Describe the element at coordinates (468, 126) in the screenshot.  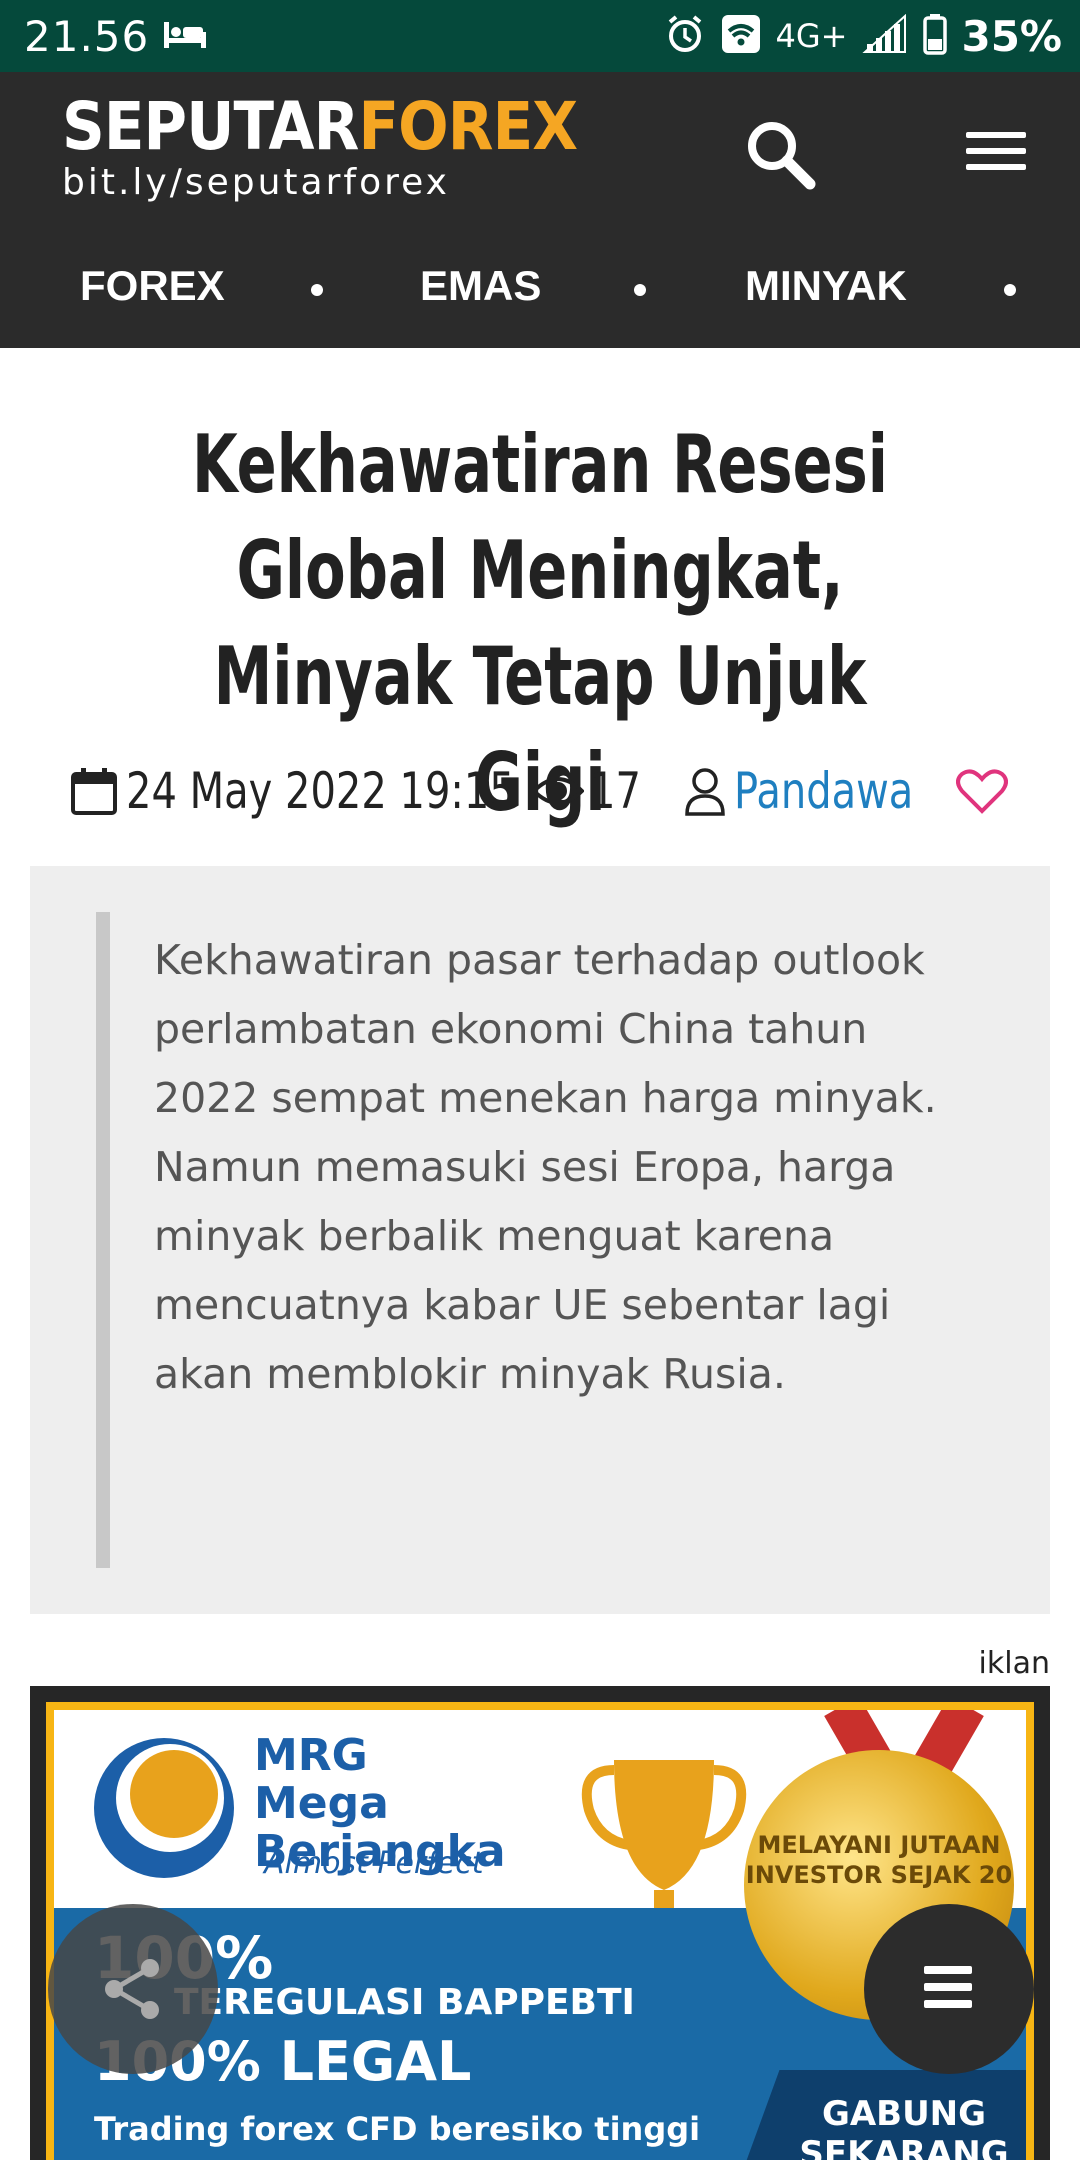
I see `logo-text-accent: FOREX` at that location.